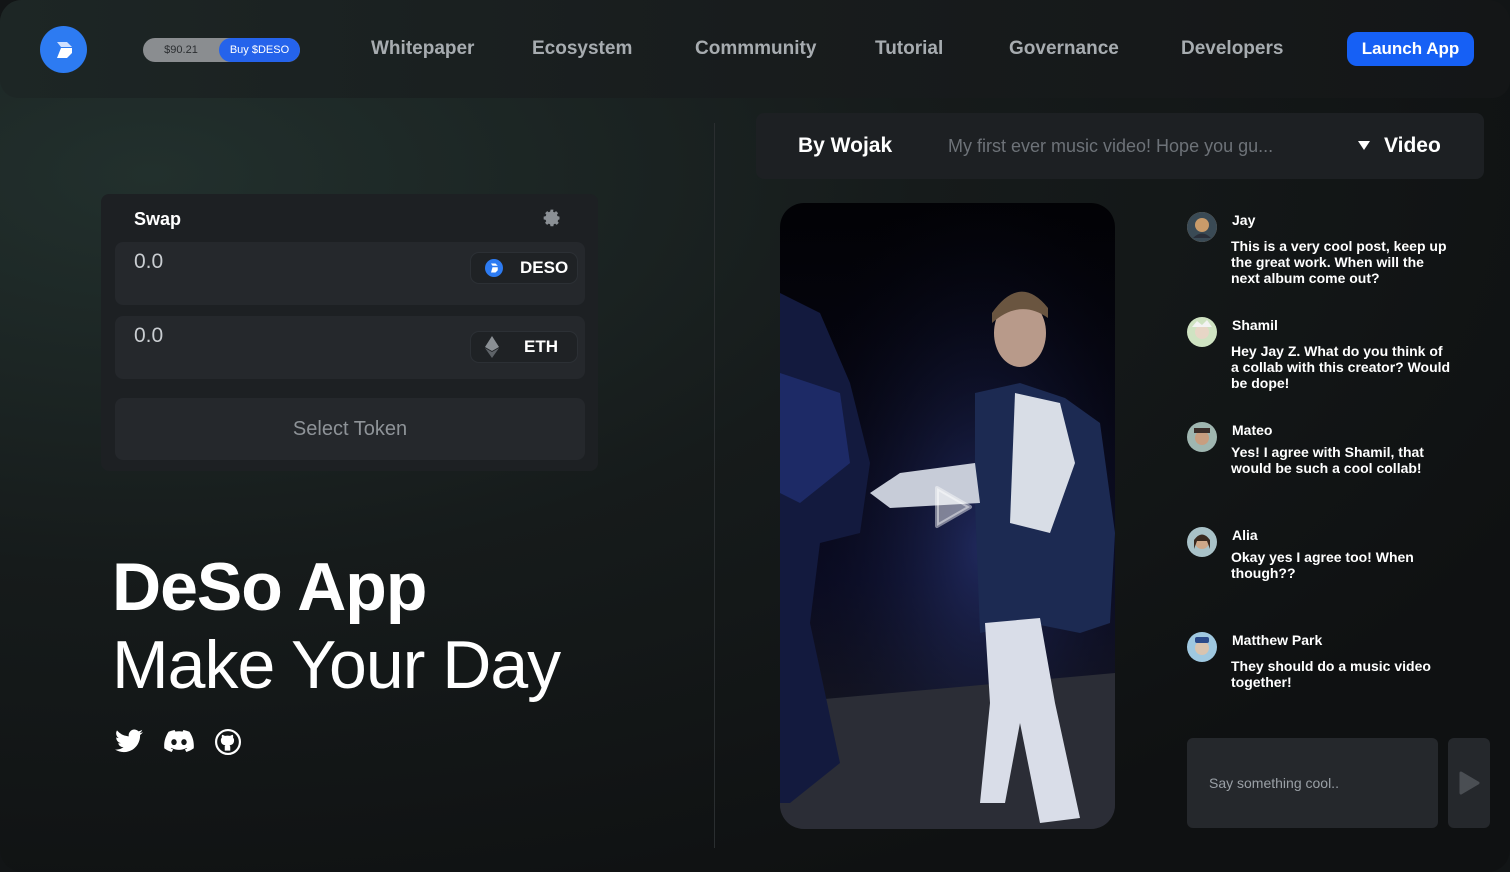 The image size is (1510, 872). Describe the element at coordinates (1255, 325) in the screenshot. I see `comment-author: Shamil` at that location.